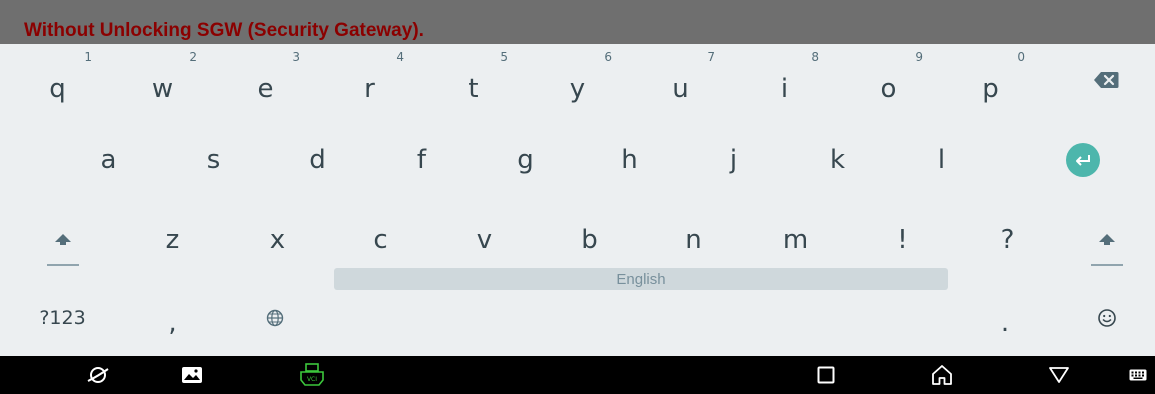 The image size is (1155, 394). Describe the element at coordinates (162, 89) in the screenshot. I see `key-label: w` at that location.